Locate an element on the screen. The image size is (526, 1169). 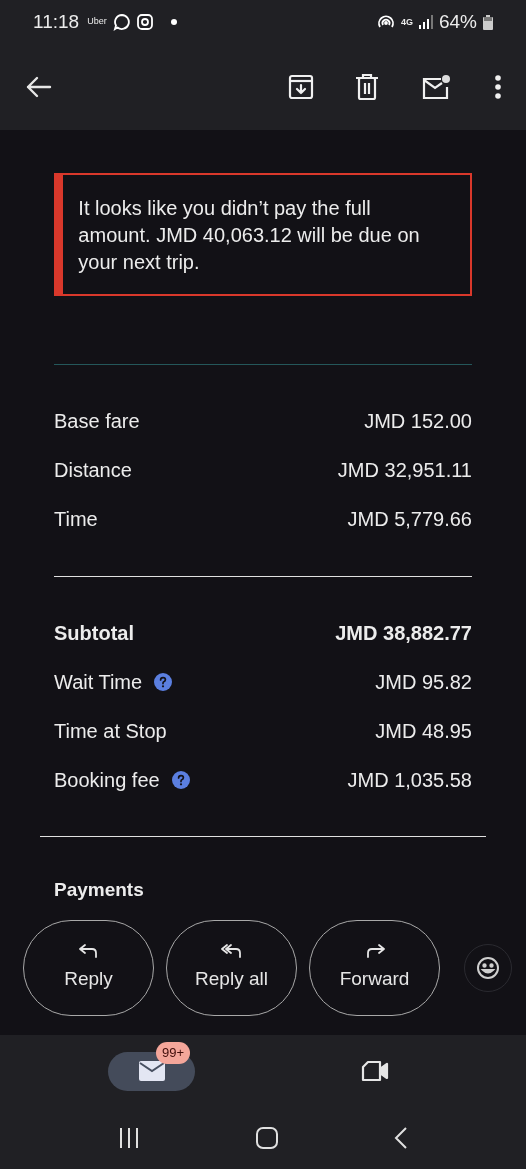
payments-heading: Payments is located at coordinates (99, 890).